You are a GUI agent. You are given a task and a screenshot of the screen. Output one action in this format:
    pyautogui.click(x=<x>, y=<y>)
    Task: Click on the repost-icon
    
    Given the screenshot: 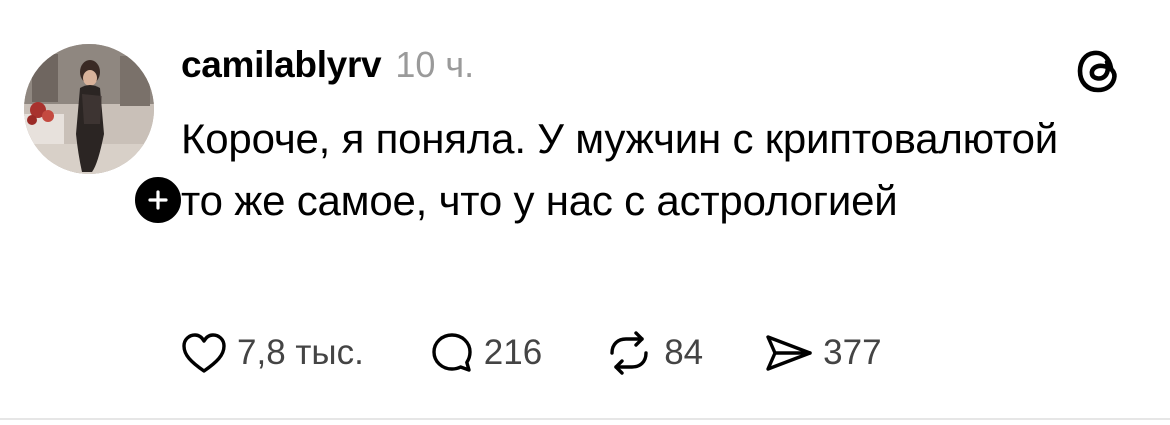 What is the action you would take?
    pyautogui.click(x=629, y=353)
    